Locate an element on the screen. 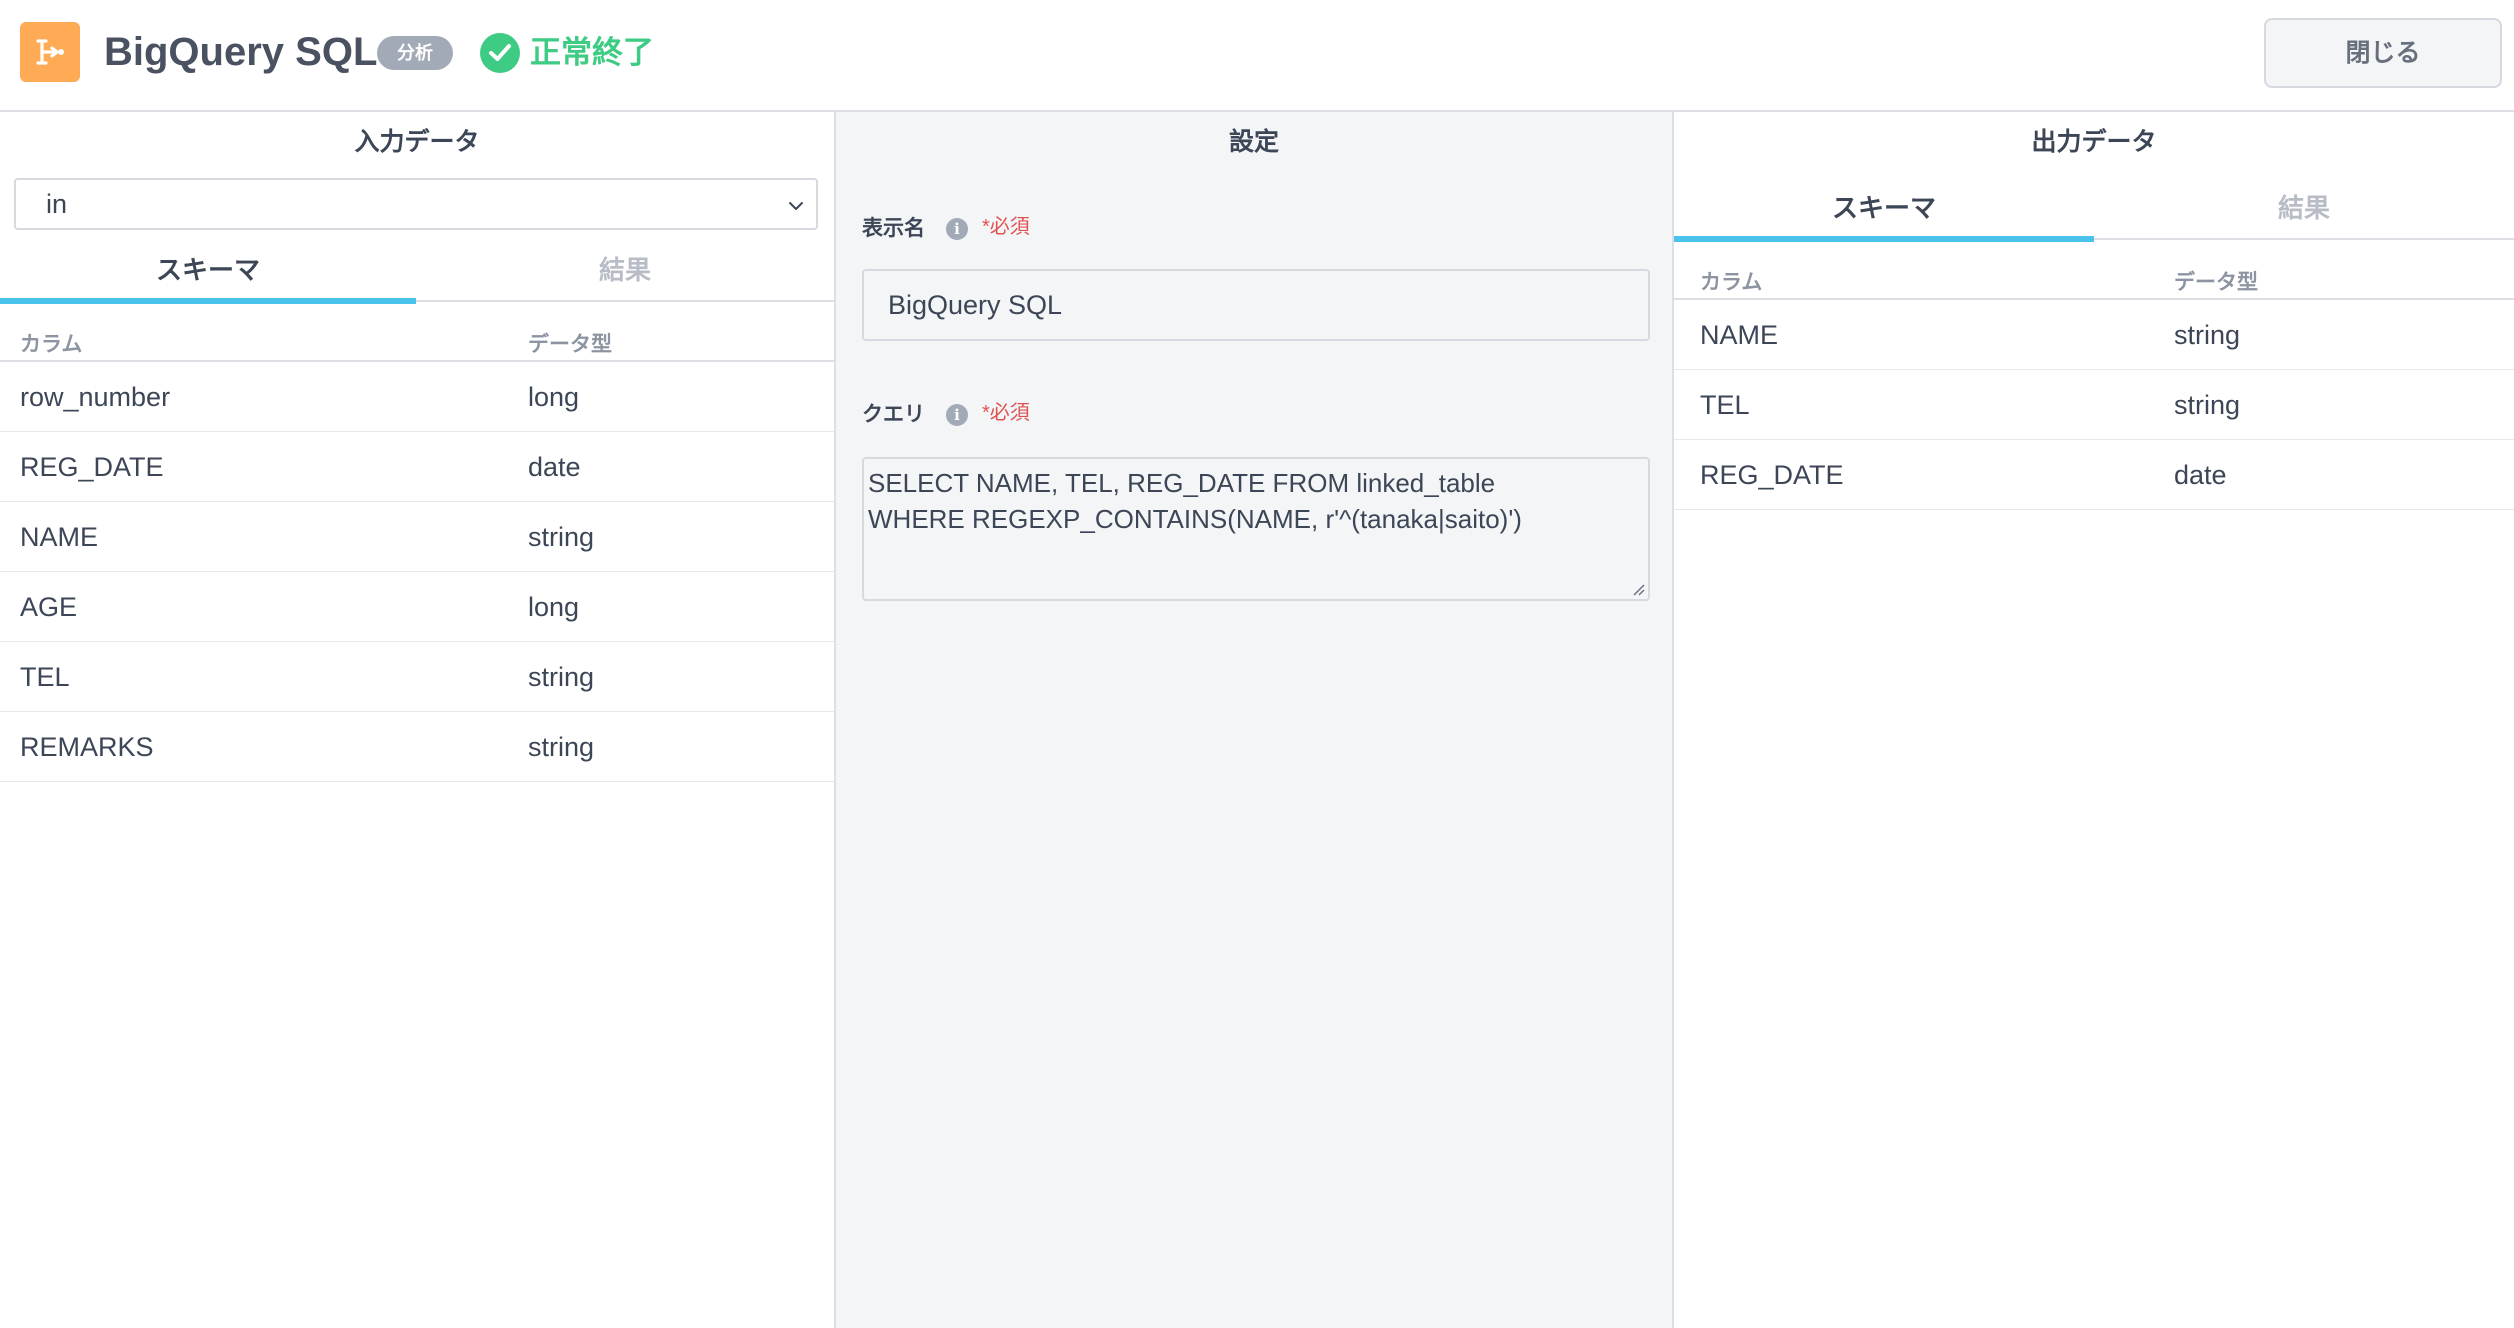 This screenshot has height=1328, width=2514. input-tabs: スキーマ 結果 is located at coordinates (417, 272).